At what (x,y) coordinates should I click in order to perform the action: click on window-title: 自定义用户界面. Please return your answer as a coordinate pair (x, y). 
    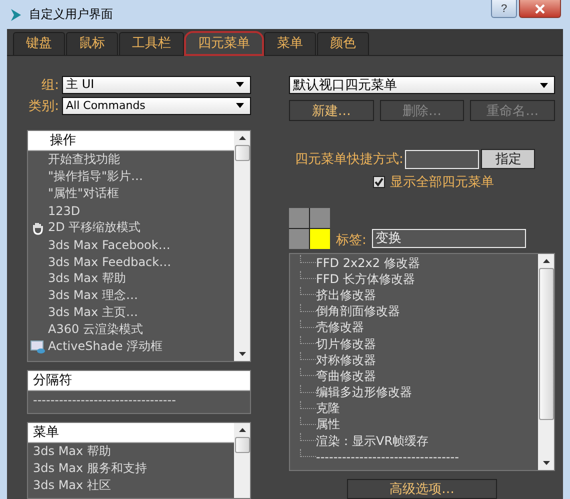
    Looking at the image, I should click on (71, 14).